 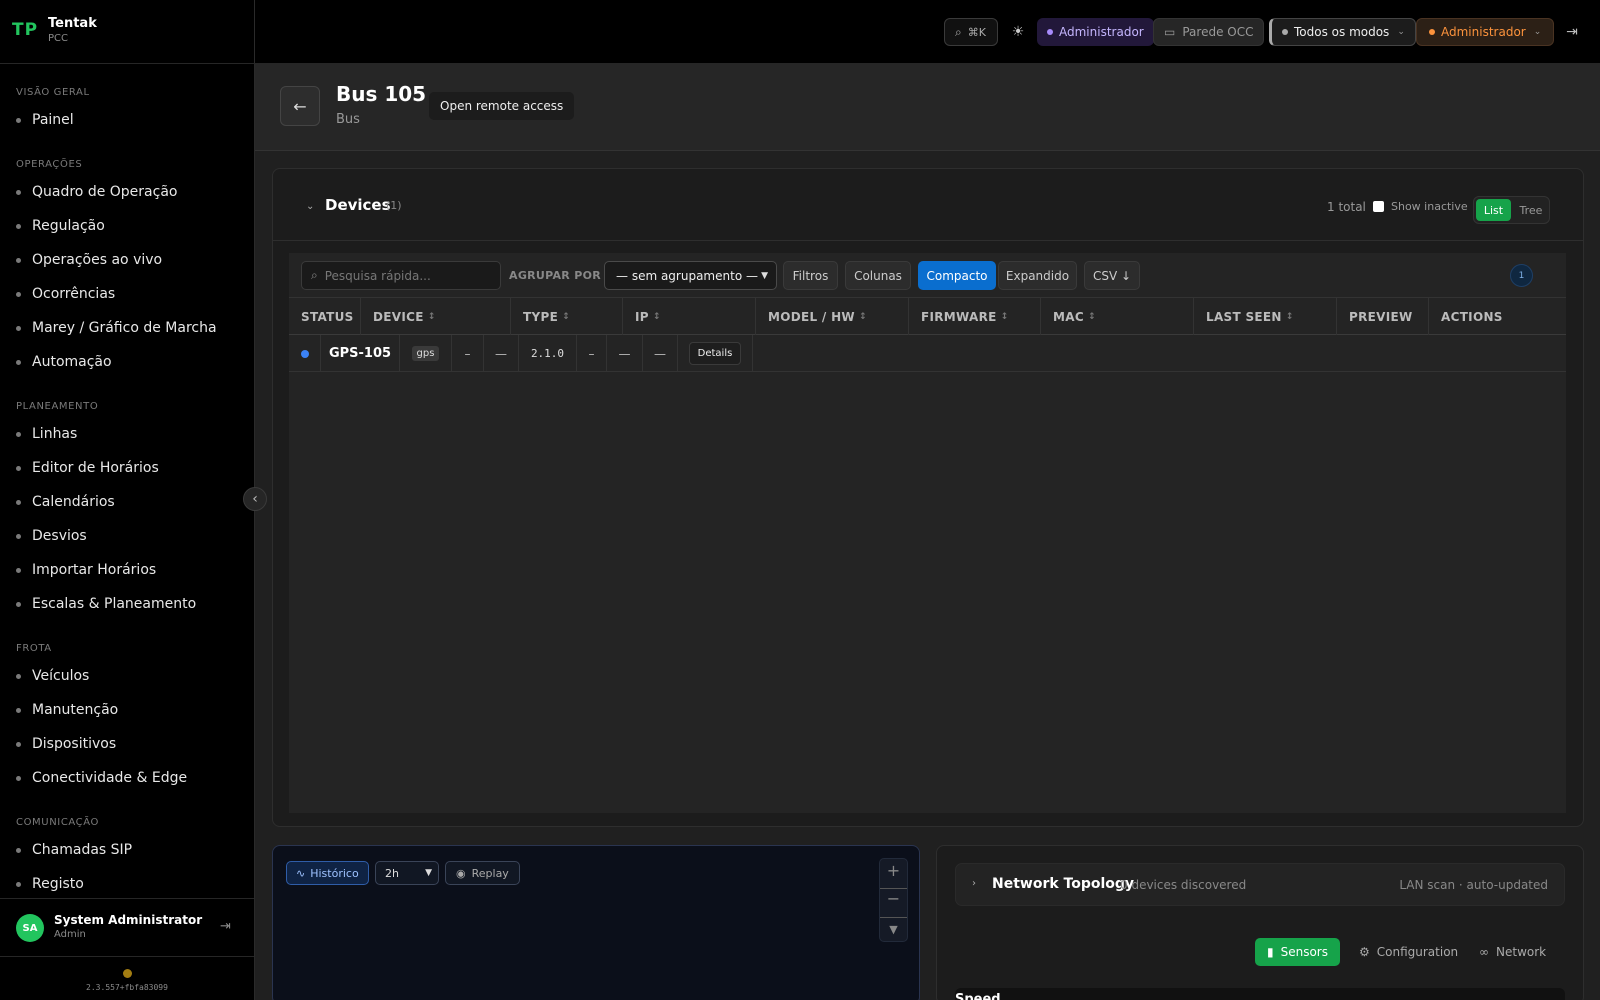 What do you see at coordinates (1493, 210) in the screenshot?
I see `view-list-button: List` at bounding box center [1493, 210].